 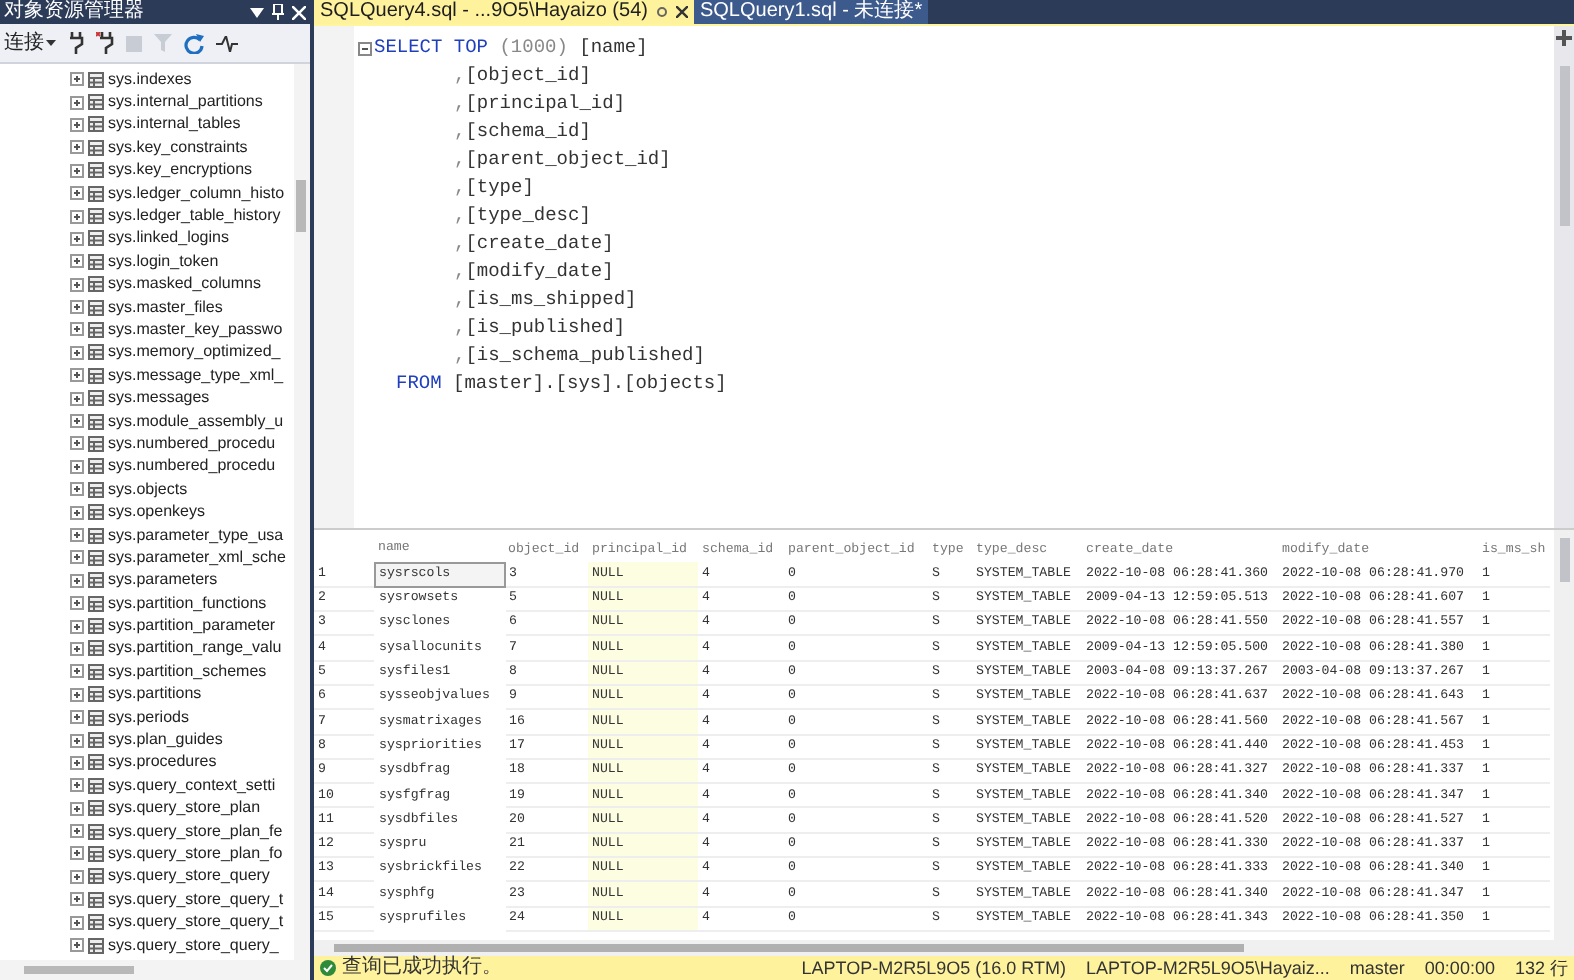 I want to click on tree-item: sys.objects, so click(x=148, y=489).